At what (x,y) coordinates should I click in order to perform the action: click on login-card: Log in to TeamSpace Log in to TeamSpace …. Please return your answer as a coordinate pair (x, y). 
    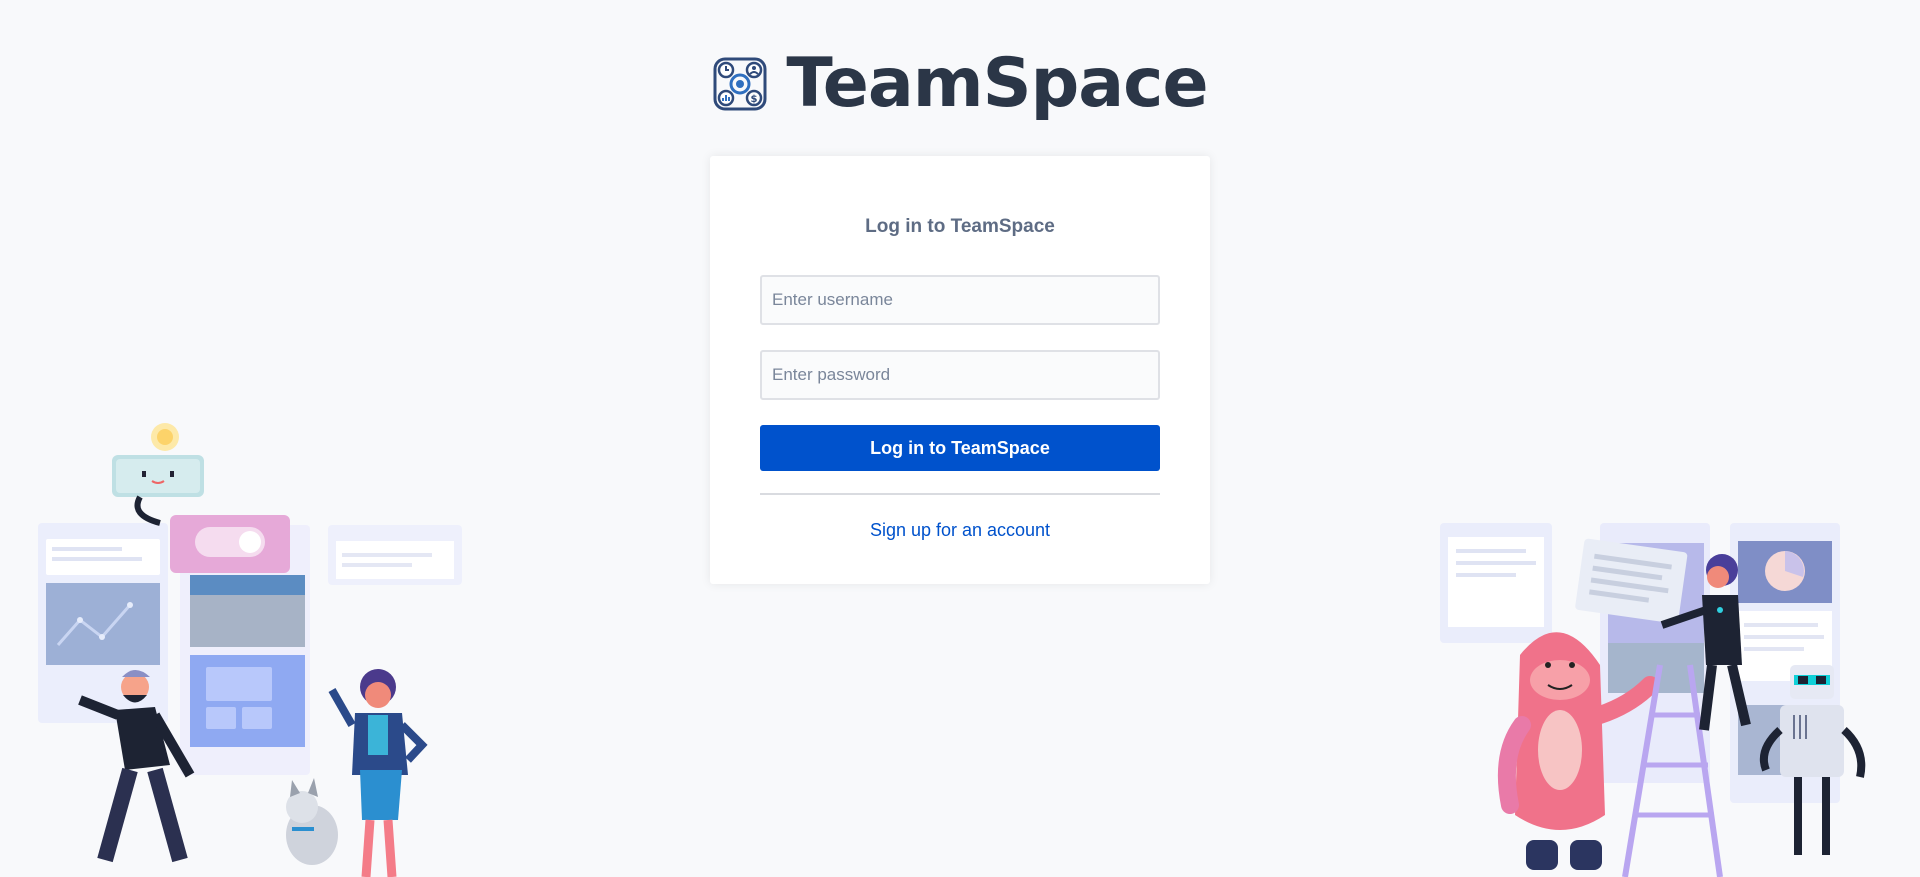
    Looking at the image, I should click on (960, 370).